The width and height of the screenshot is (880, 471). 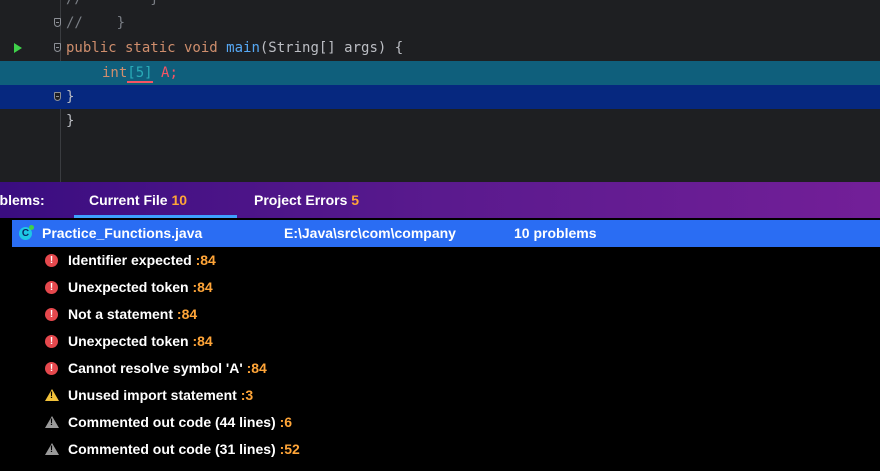 What do you see at coordinates (122, 233) in the screenshot?
I see `file-name: Practice_Functions.java` at bounding box center [122, 233].